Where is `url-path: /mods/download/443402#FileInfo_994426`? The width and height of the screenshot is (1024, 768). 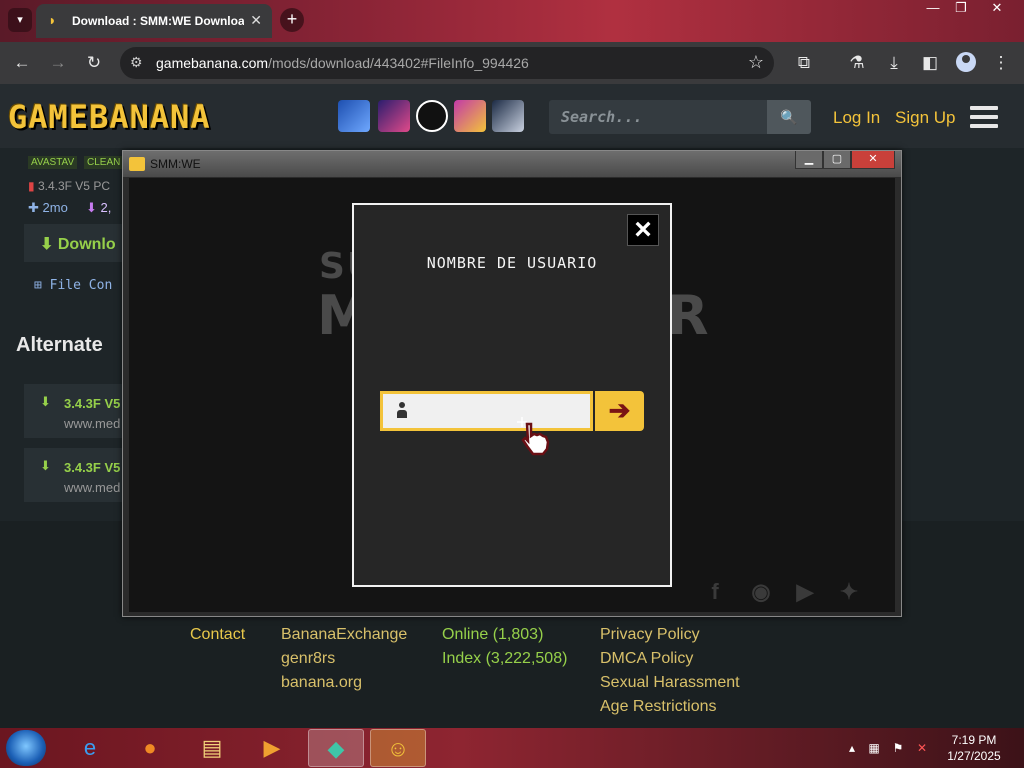 url-path: /mods/download/443402#FileInfo_994426 is located at coordinates (398, 63).